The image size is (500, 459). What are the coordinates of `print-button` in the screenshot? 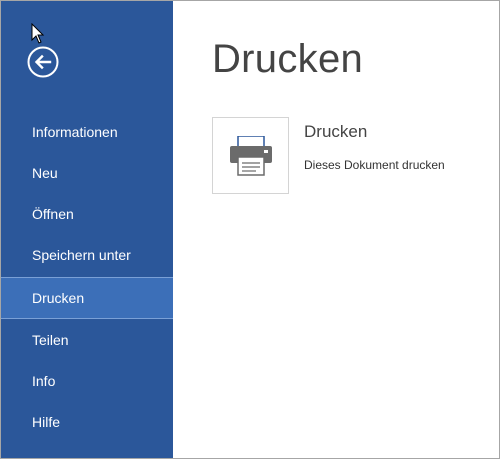 It's located at (250, 155).